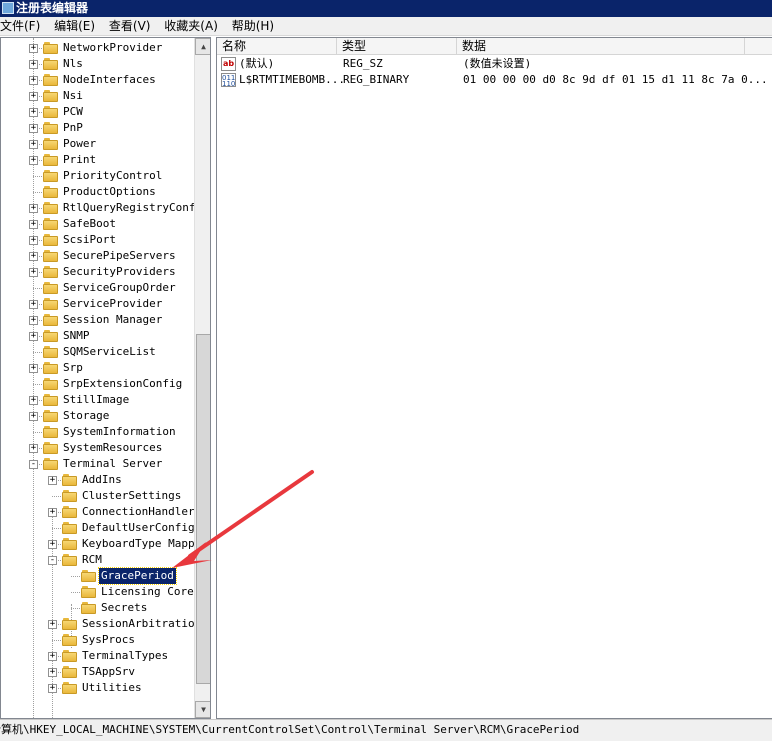 This screenshot has height=741, width=772. I want to click on tree-item-label: ConnectionHandler, so click(138, 511).